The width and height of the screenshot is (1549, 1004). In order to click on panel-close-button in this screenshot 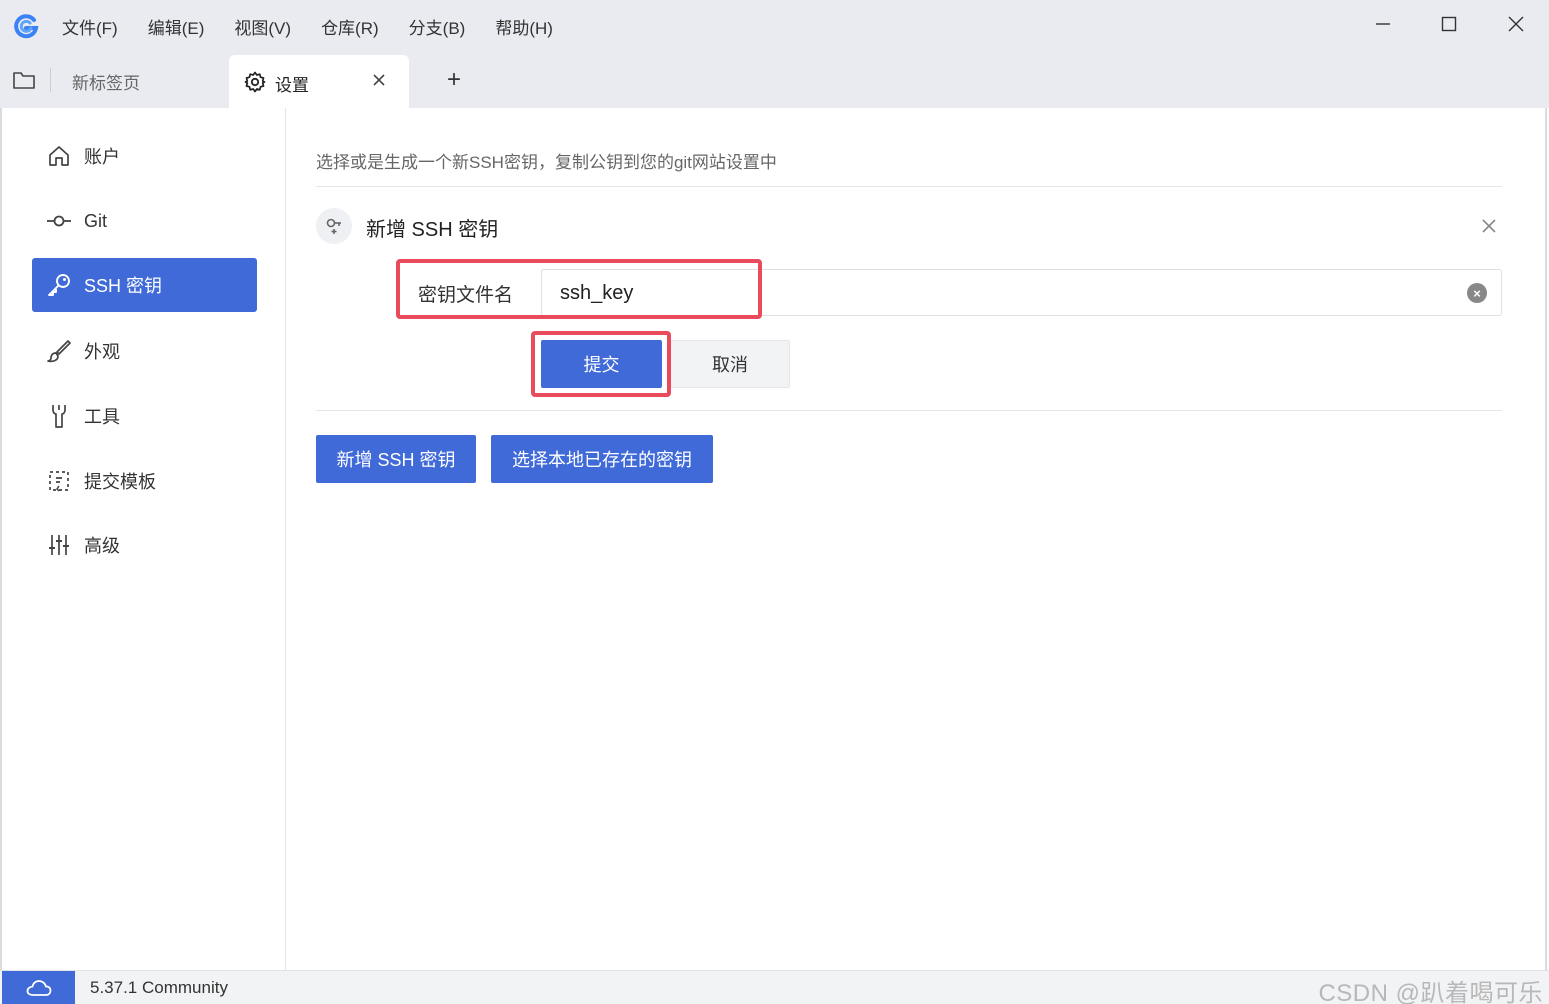, I will do `click(1489, 226)`.